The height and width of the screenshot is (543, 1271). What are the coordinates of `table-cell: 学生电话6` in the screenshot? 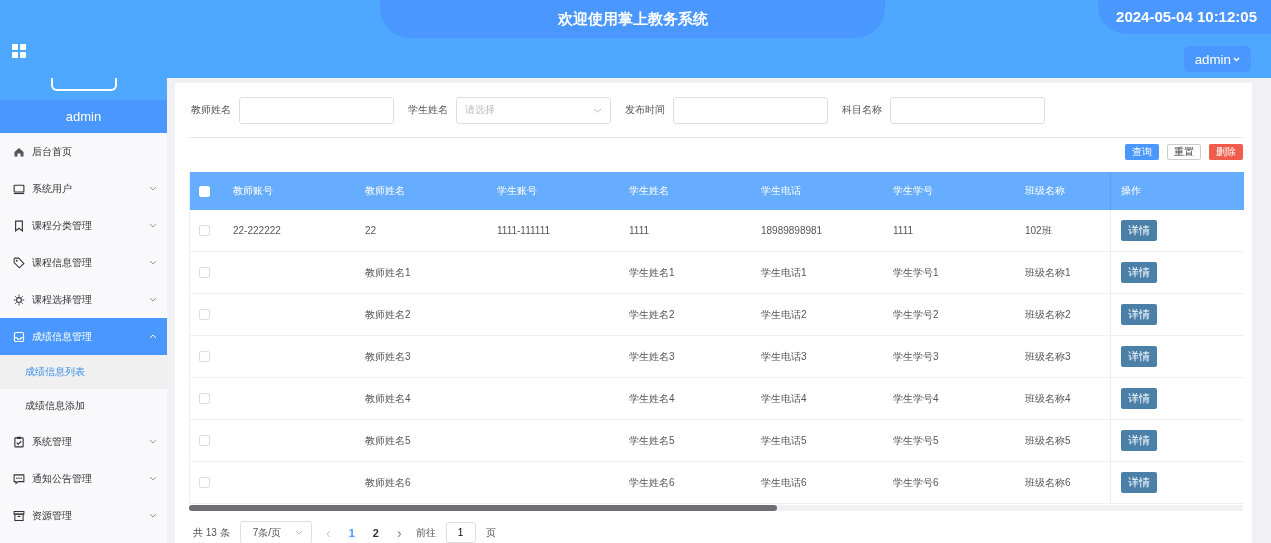 It's located at (784, 482).